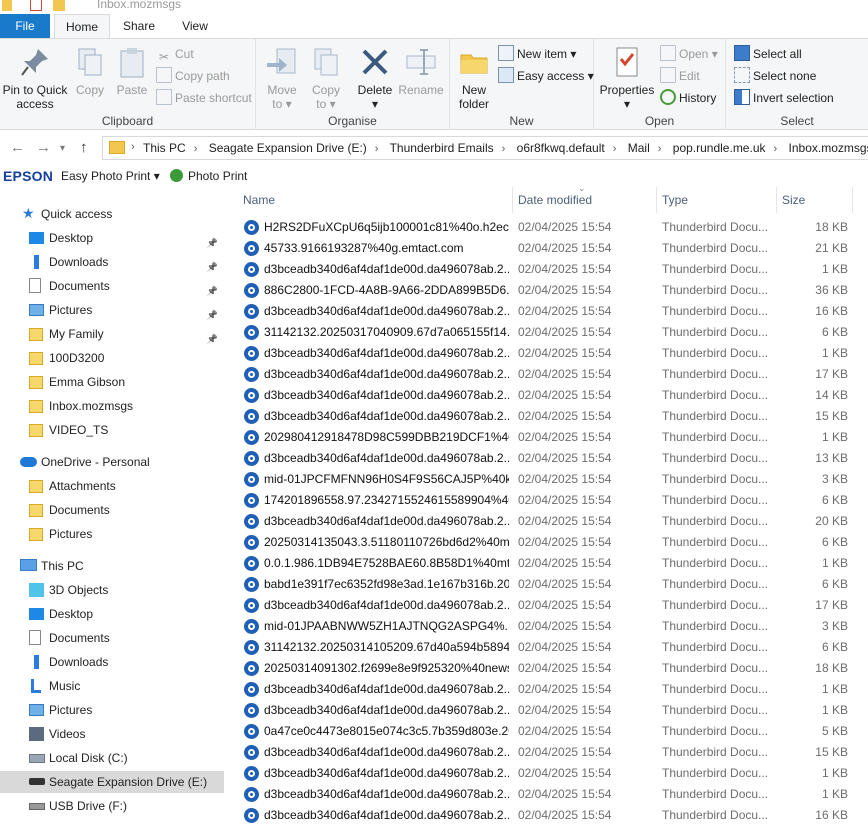  What do you see at coordinates (768, 54) in the screenshot?
I see `select-all-button: Select all` at bounding box center [768, 54].